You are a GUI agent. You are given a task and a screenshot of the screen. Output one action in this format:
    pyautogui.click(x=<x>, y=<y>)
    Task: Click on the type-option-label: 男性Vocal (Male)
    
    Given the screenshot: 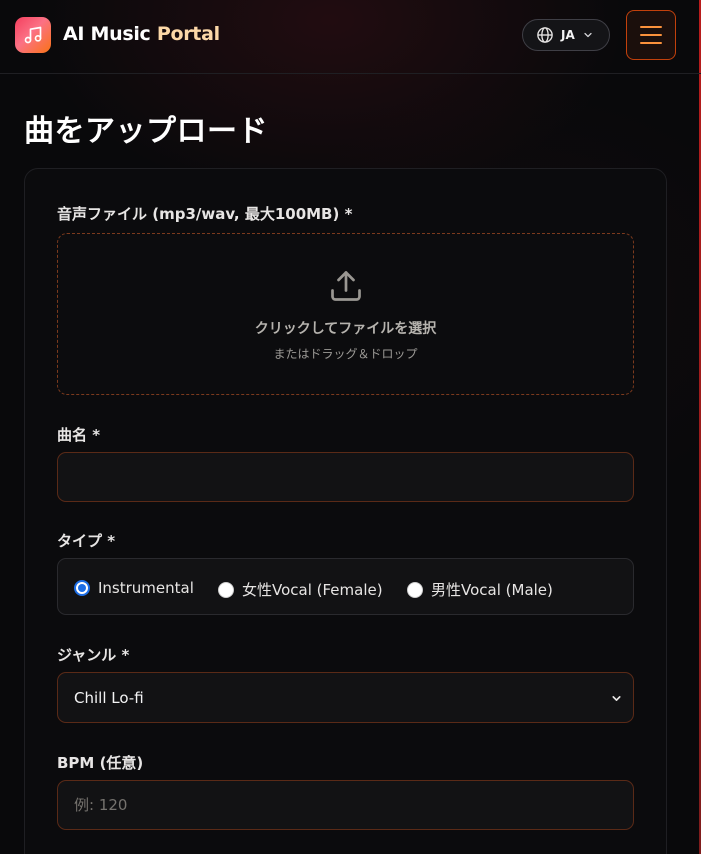 What is the action you would take?
    pyautogui.click(x=492, y=590)
    